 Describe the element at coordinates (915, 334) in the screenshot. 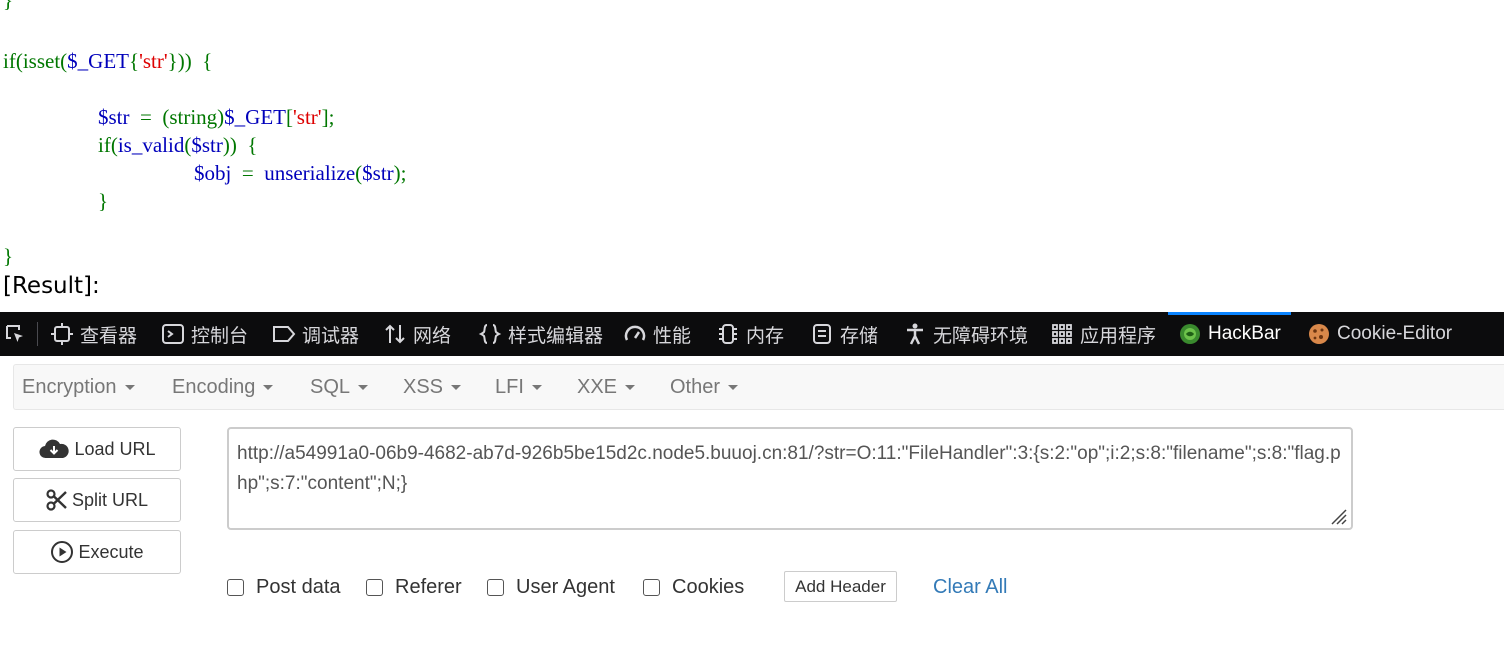

I see `accessibility-icon` at that location.